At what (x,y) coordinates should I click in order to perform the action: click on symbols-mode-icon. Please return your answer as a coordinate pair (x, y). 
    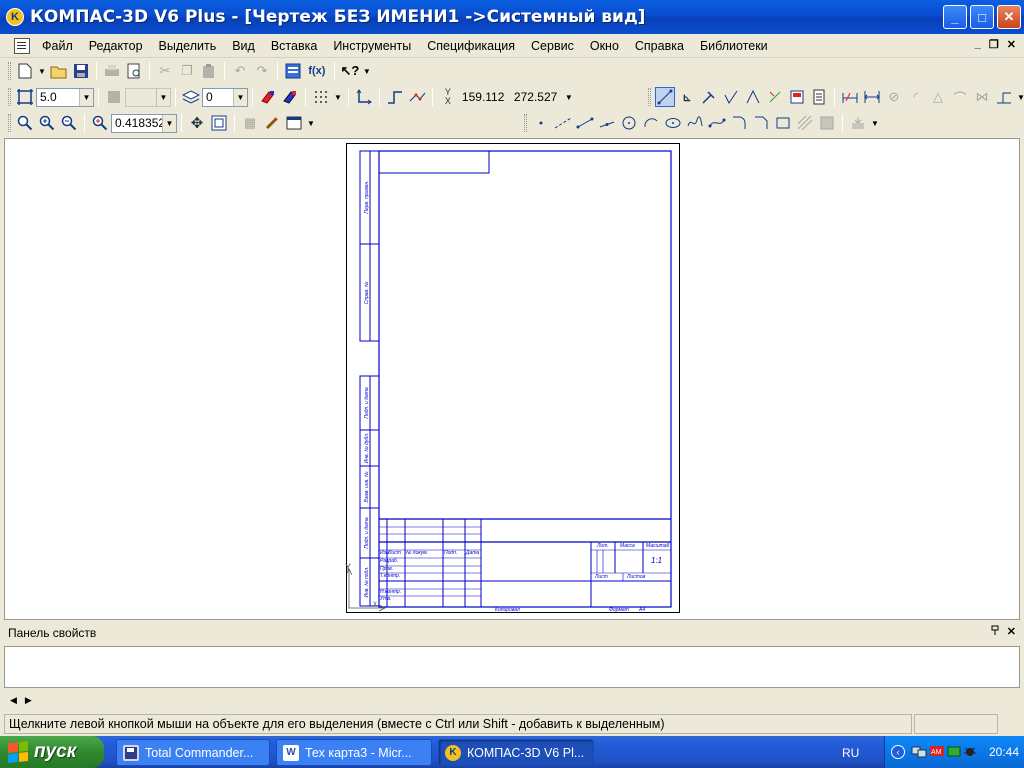
    Looking at the image, I should click on (709, 97).